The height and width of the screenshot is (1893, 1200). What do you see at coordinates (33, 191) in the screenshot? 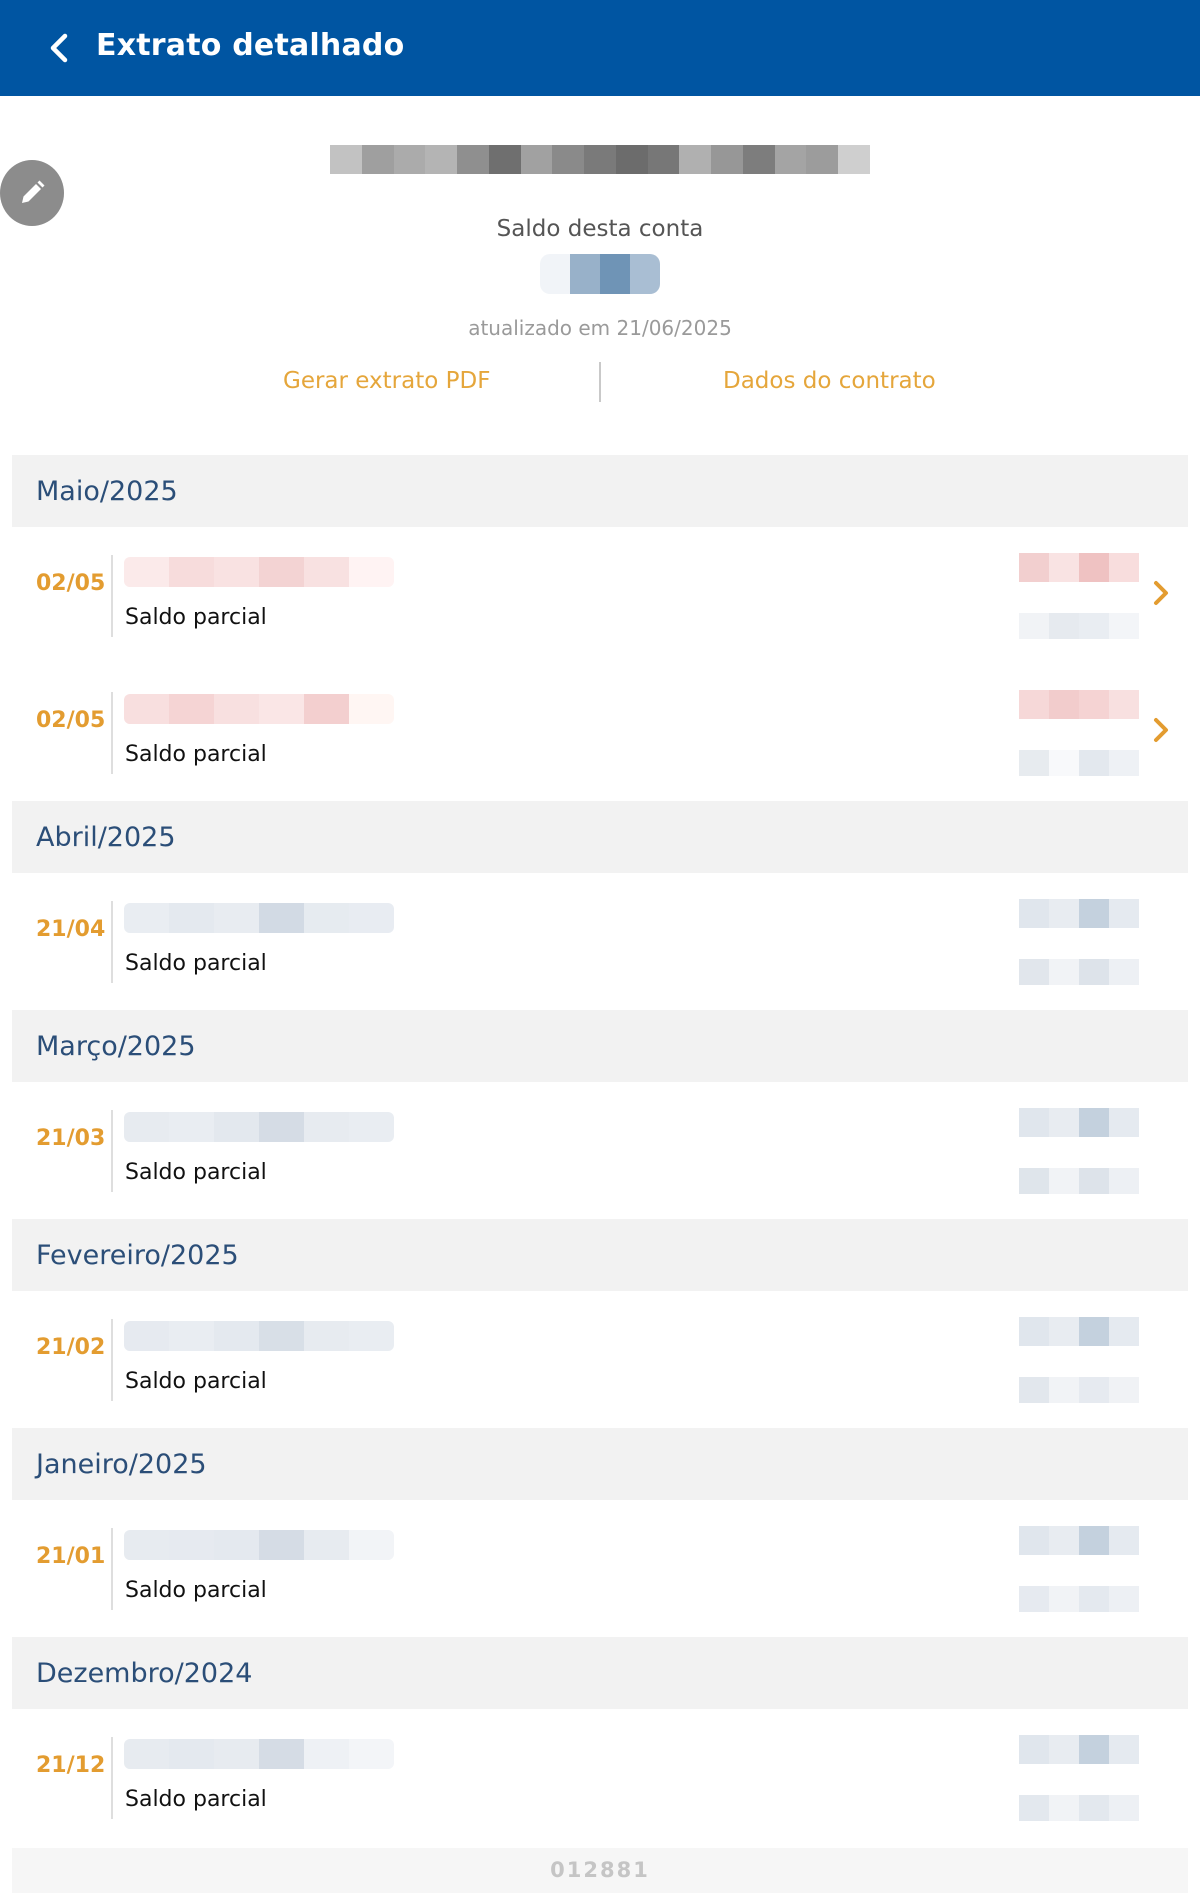
I see `pencil-icon` at bounding box center [33, 191].